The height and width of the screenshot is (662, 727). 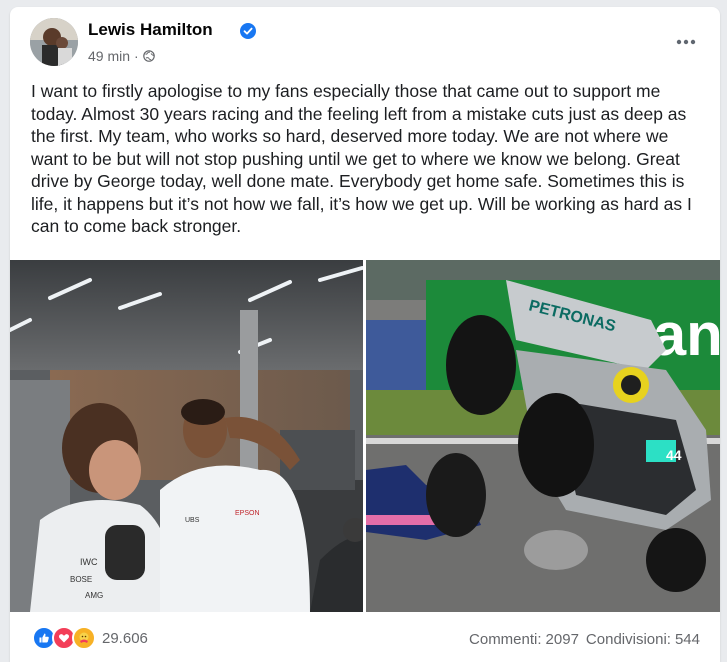 I want to click on reactions-summary: 29.606, so click(x=90, y=638).